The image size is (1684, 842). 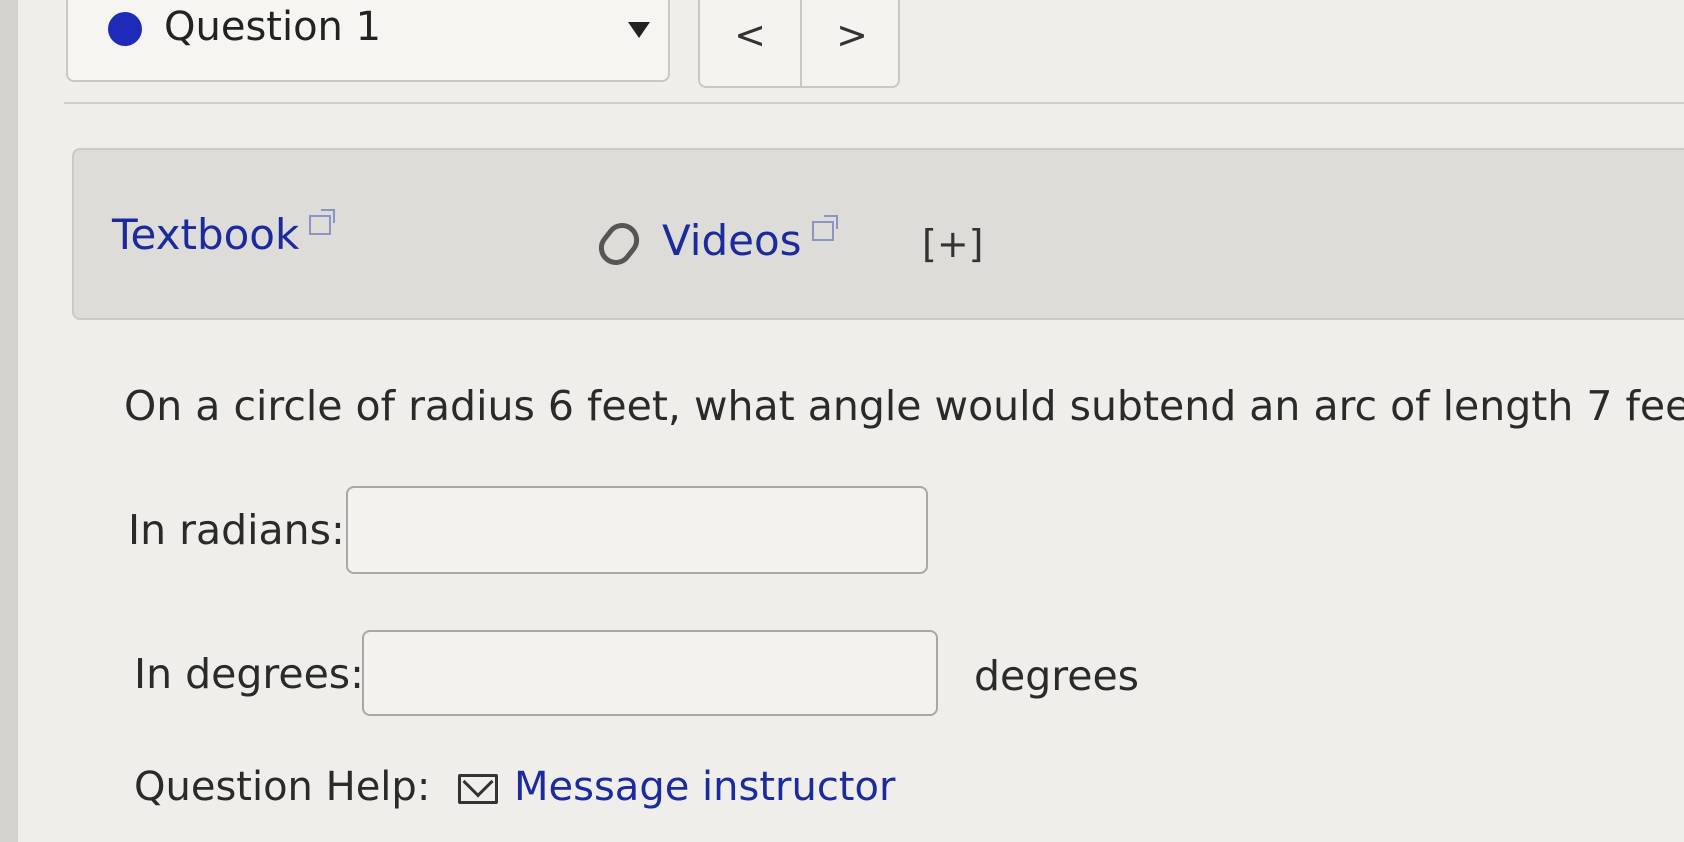 What do you see at coordinates (637, 530) in the screenshot?
I see `radians-input` at bounding box center [637, 530].